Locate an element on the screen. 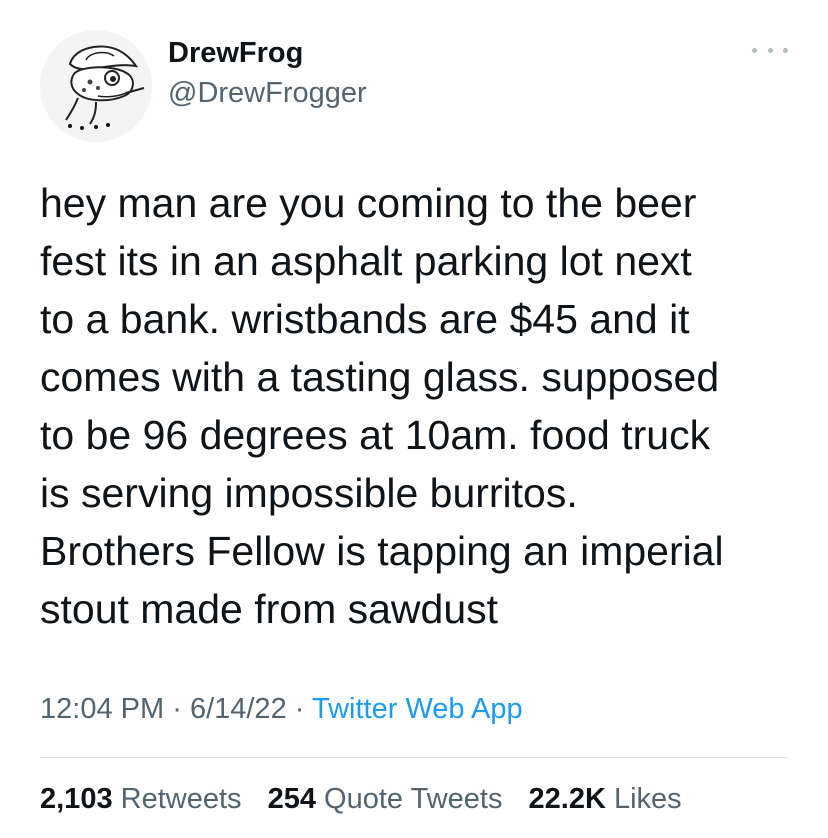 The height and width of the screenshot is (838, 828). quotes-label: Quote Tweets is located at coordinates (413, 799).